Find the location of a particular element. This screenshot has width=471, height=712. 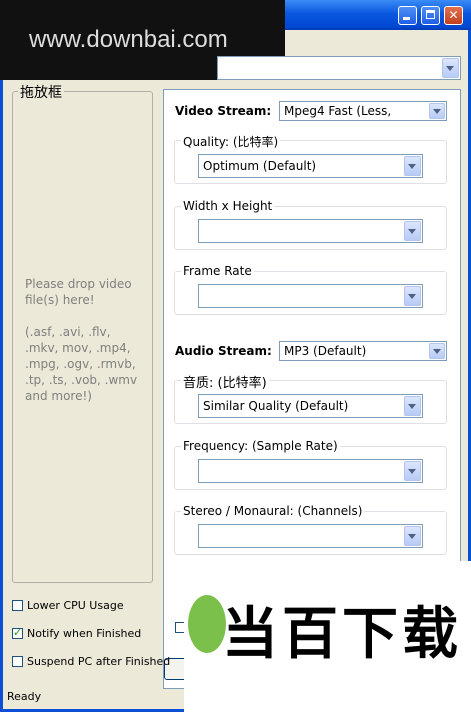

maximize-icon is located at coordinates (430, 14).